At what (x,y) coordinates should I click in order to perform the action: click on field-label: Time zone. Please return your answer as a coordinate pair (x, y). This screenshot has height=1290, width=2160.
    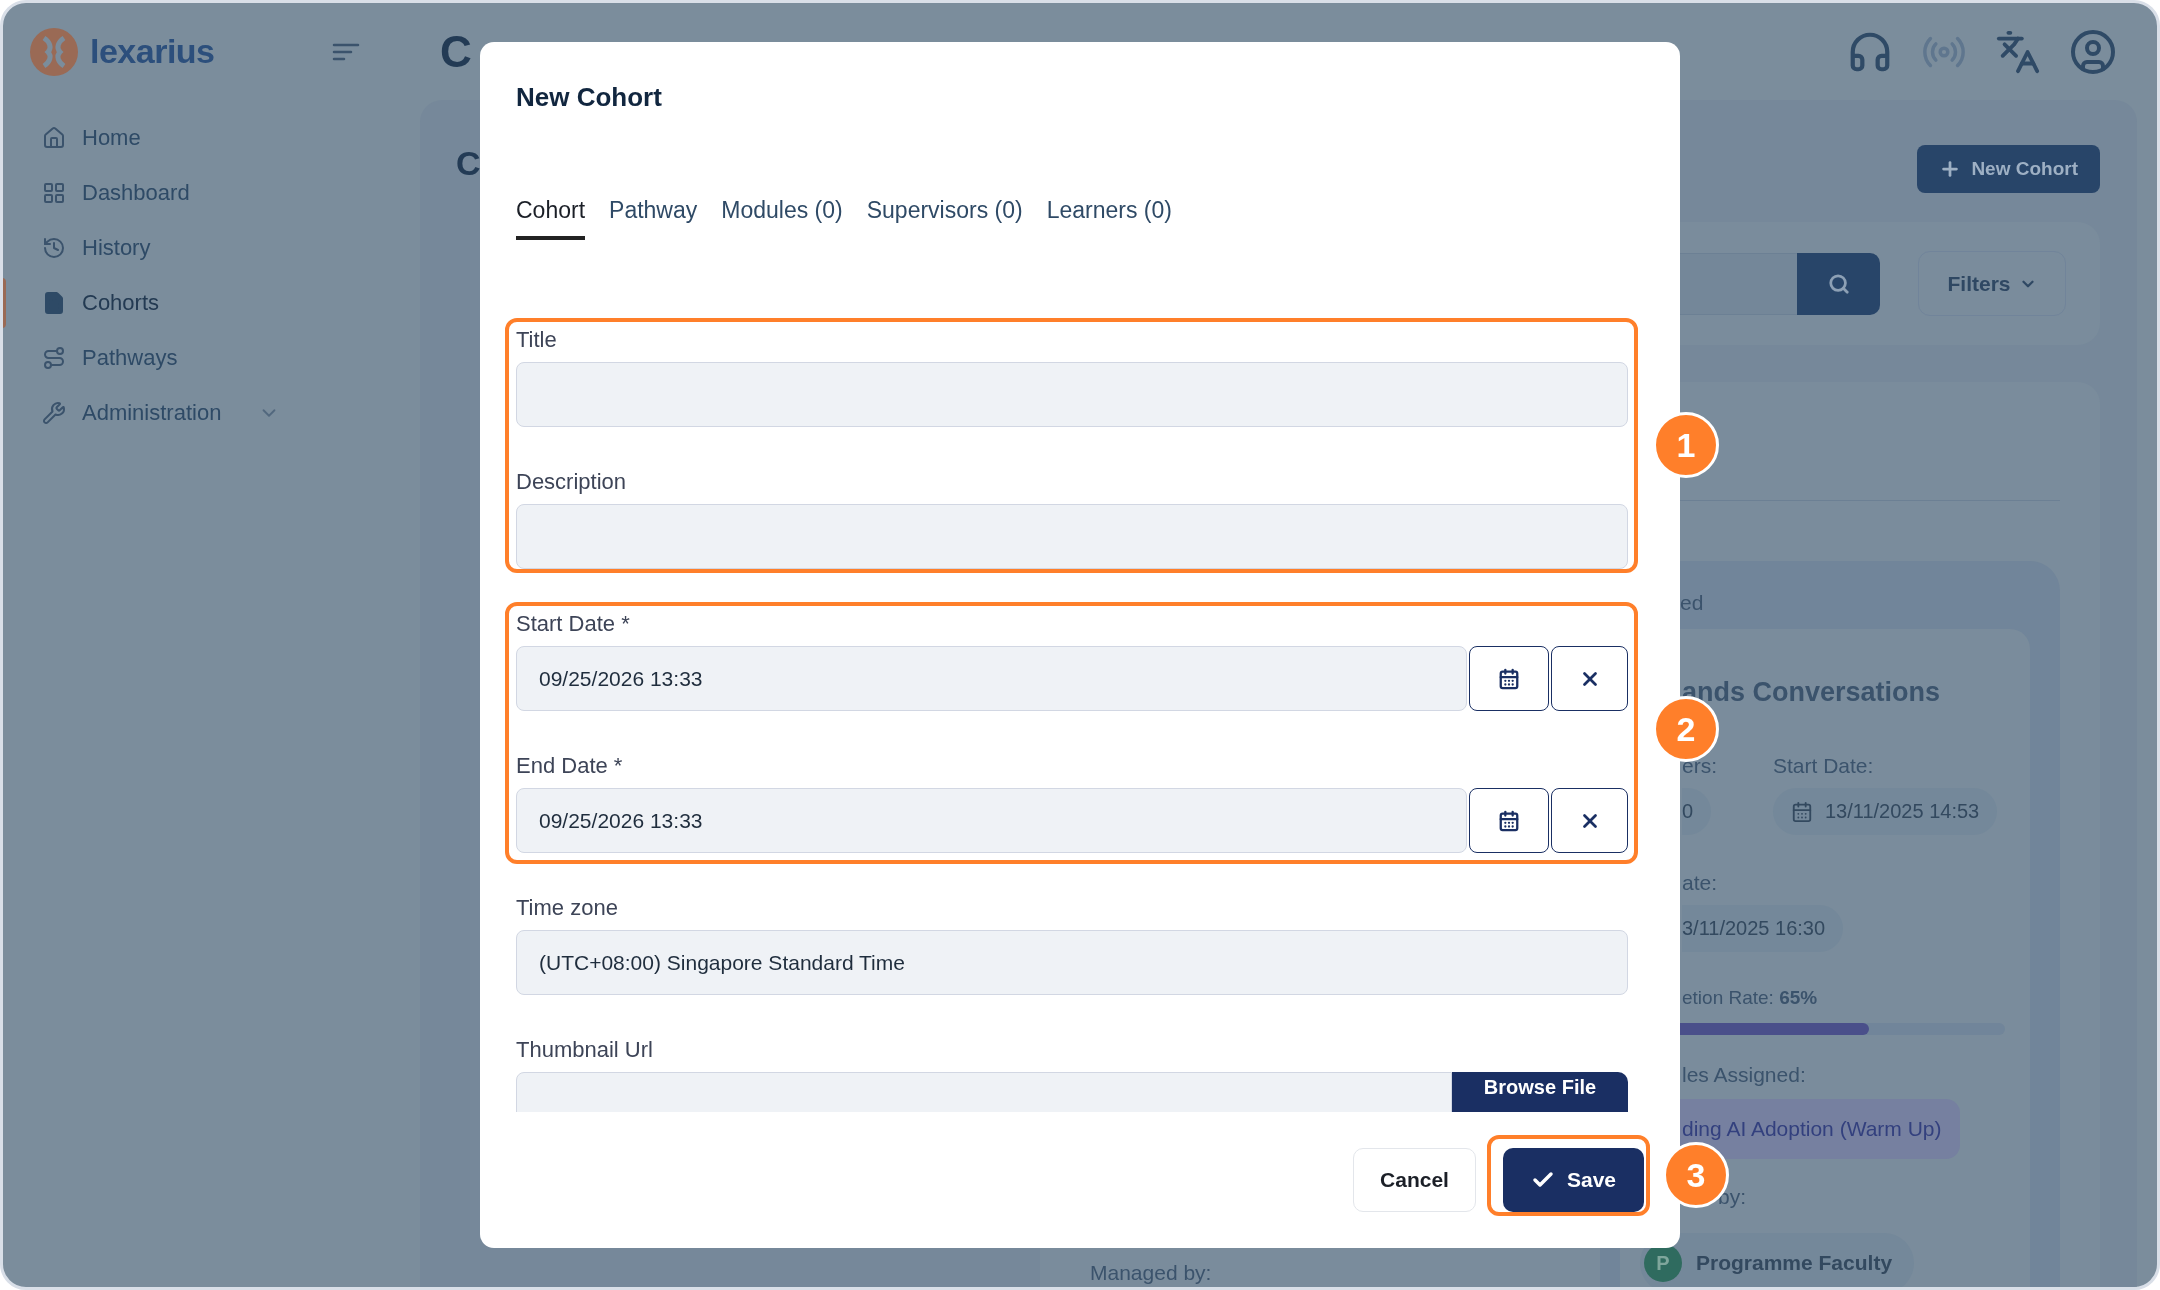
    Looking at the image, I should click on (567, 908).